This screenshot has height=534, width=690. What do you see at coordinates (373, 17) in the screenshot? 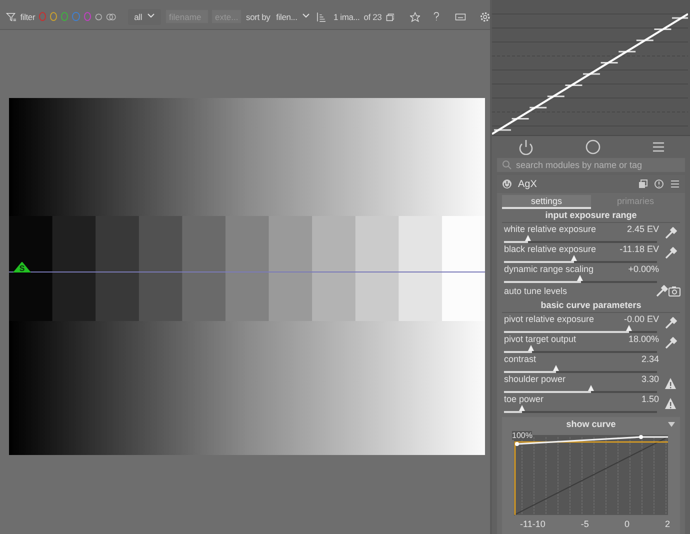
I see `image-total: of 23` at bounding box center [373, 17].